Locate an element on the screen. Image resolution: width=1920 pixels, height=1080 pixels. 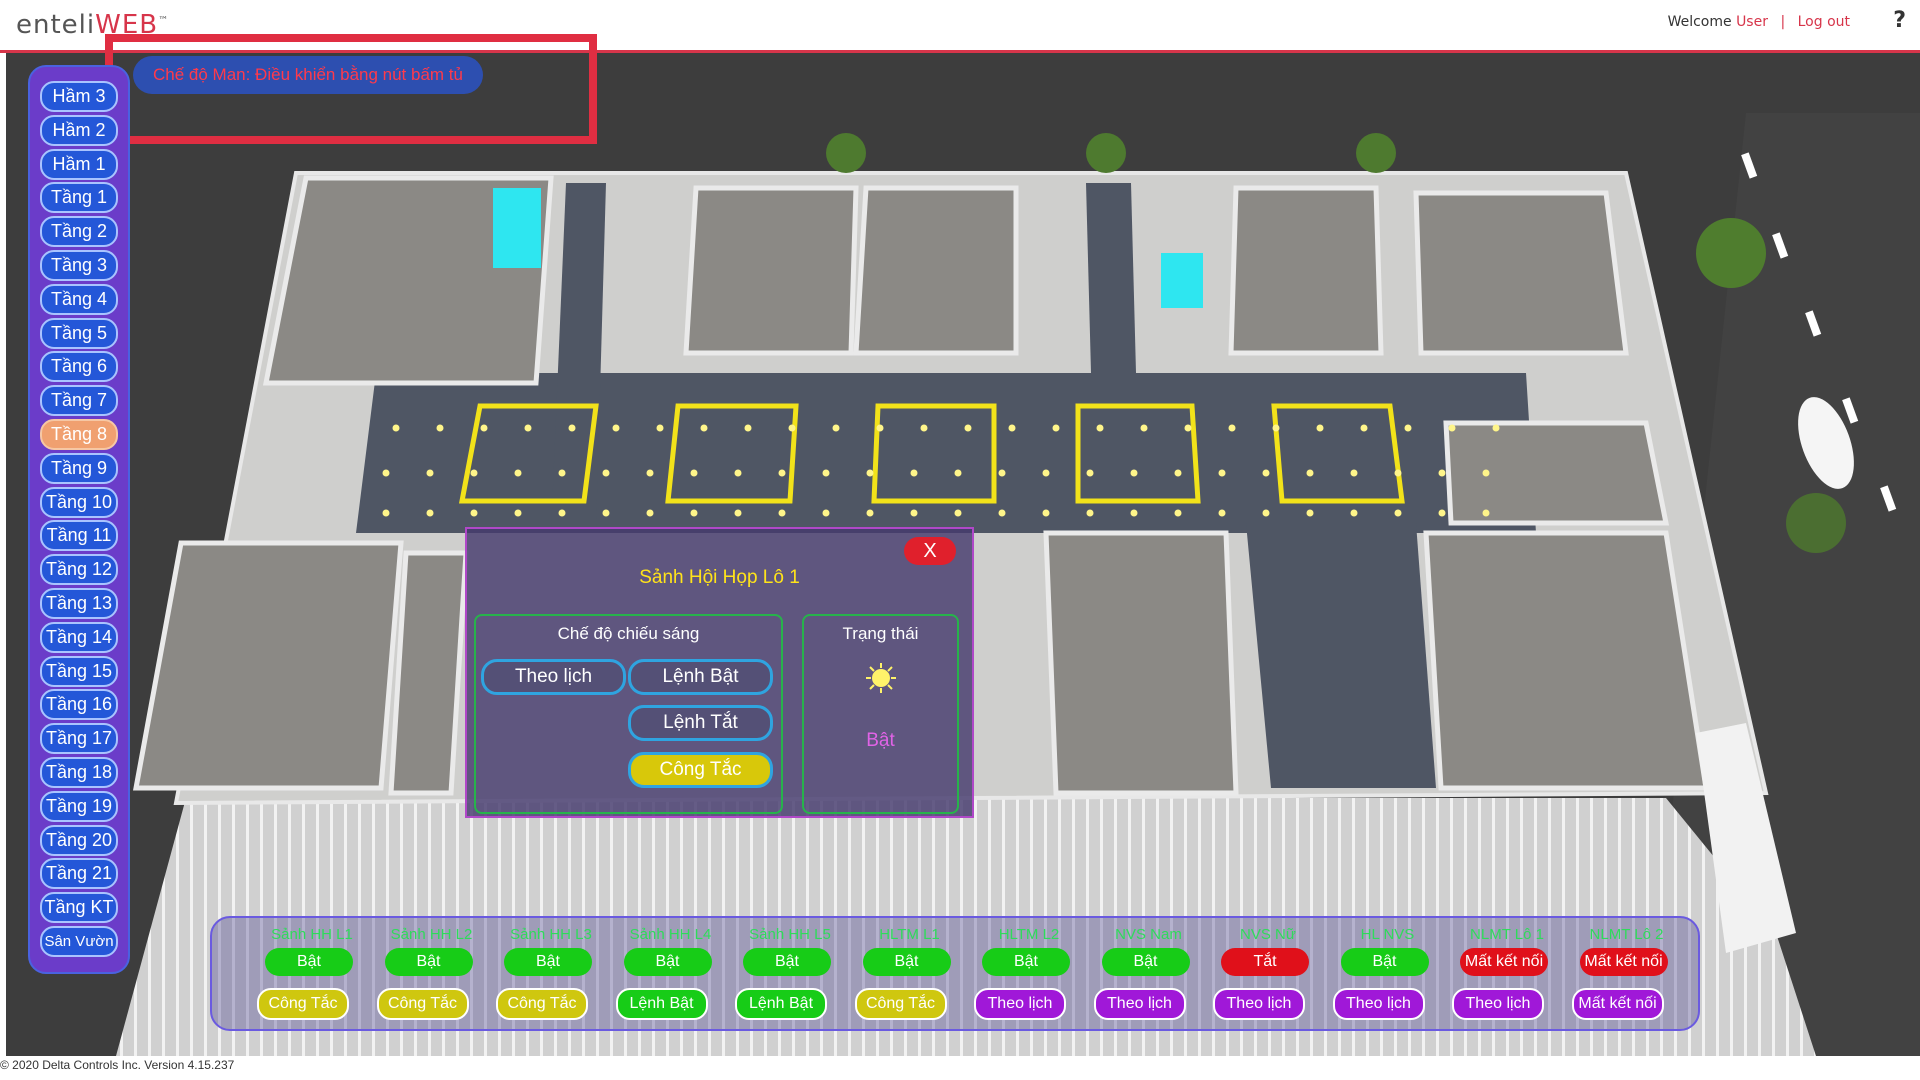
floor-button: Tầng KT is located at coordinates (79, 908).